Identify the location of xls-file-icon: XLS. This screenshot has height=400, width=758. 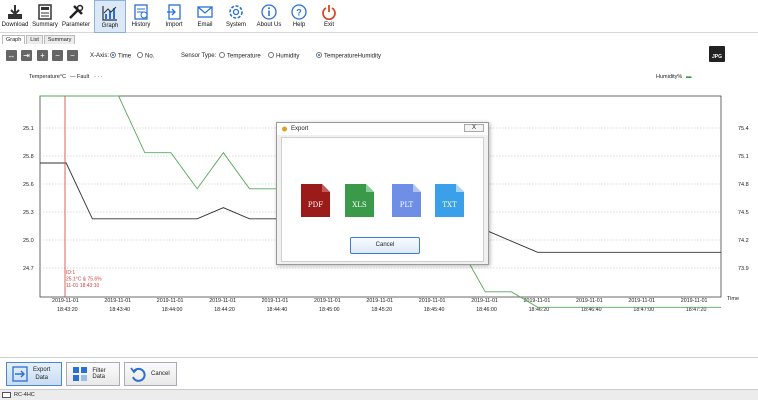
(359, 200).